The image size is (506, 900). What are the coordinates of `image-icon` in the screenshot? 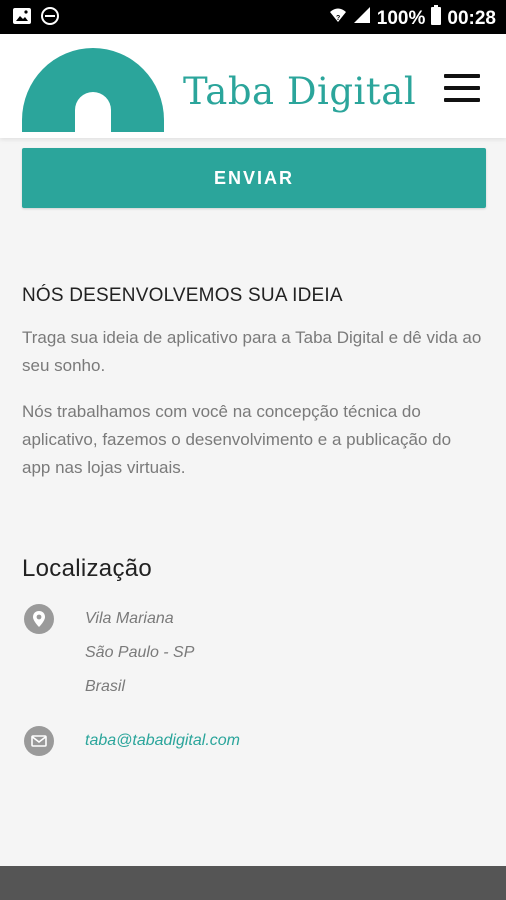 It's located at (22, 18).